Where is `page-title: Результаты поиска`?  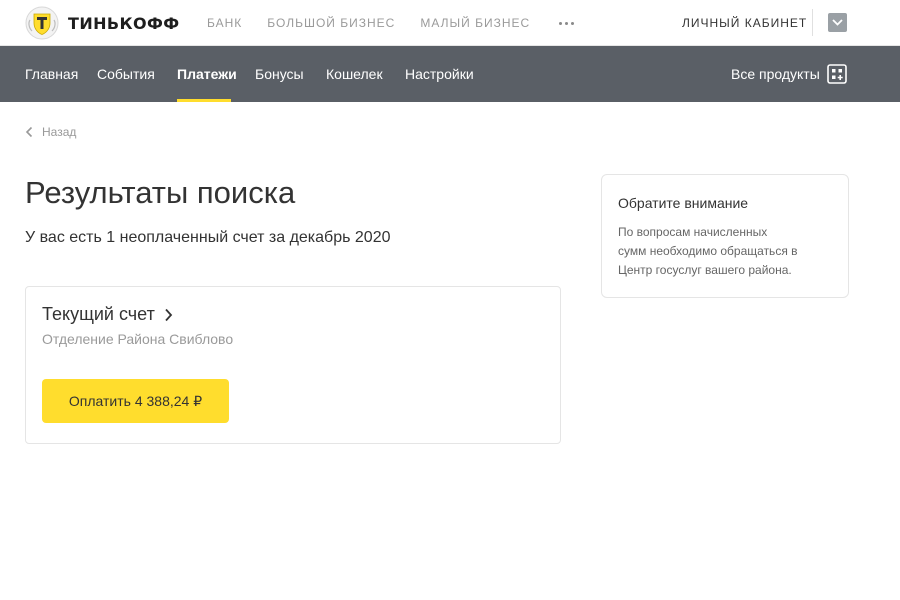
page-title: Результаты поиска is located at coordinates (160, 192).